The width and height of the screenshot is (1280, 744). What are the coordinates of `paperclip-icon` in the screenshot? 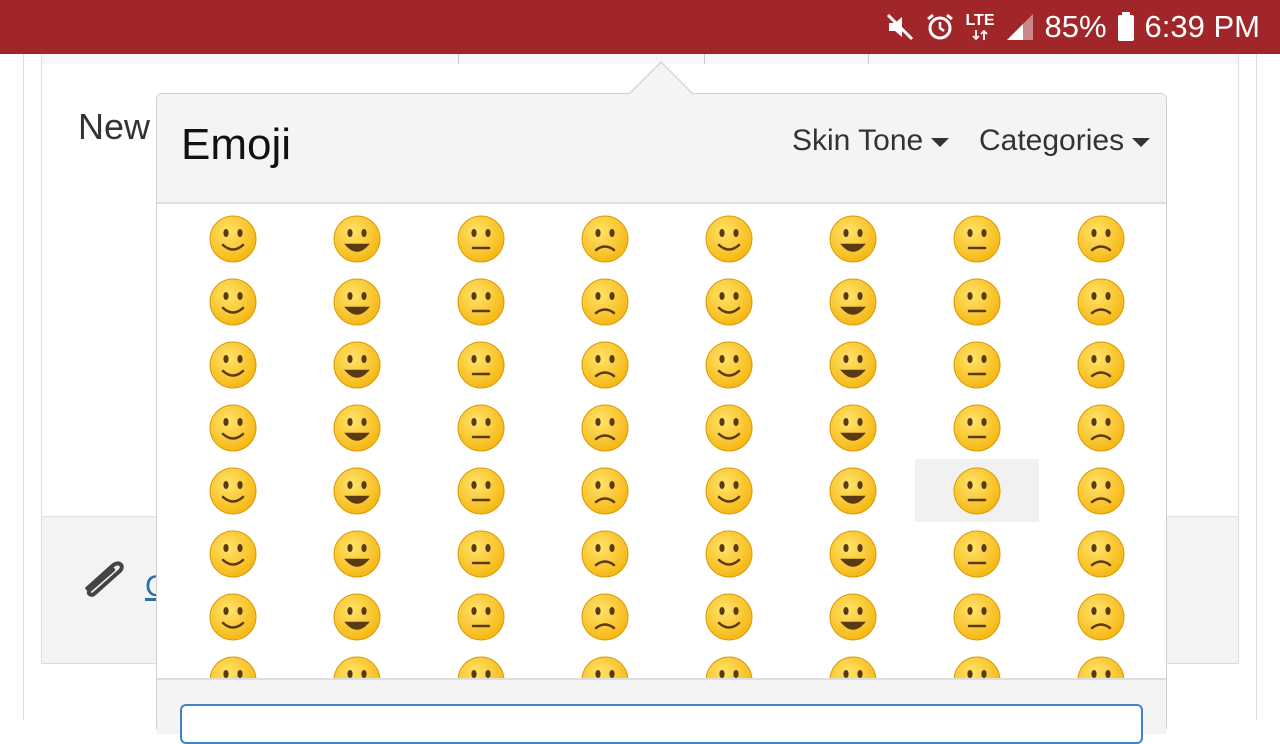 It's located at (100, 579).